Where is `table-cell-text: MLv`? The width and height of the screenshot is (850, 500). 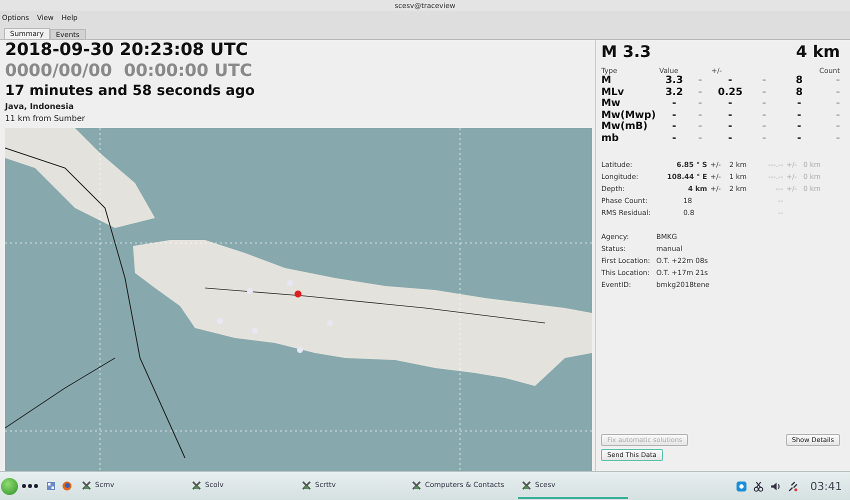 table-cell-text: MLv is located at coordinates (613, 92).